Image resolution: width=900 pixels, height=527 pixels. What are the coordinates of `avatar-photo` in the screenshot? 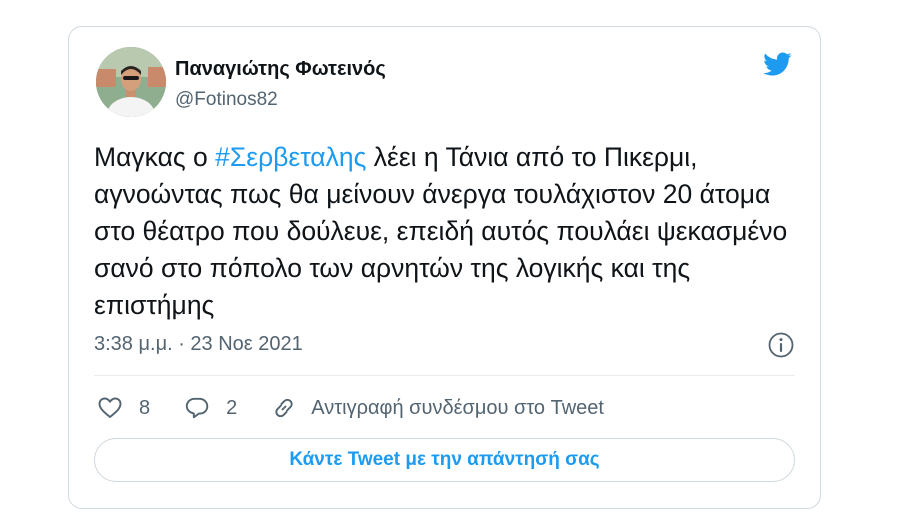 It's located at (131, 82).